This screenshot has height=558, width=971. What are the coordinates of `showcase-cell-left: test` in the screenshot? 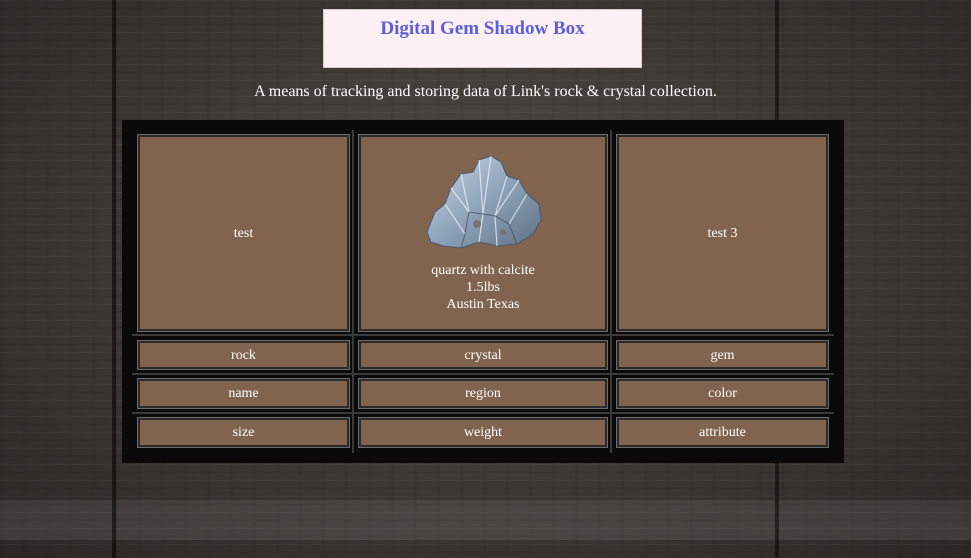 It's located at (243, 233).